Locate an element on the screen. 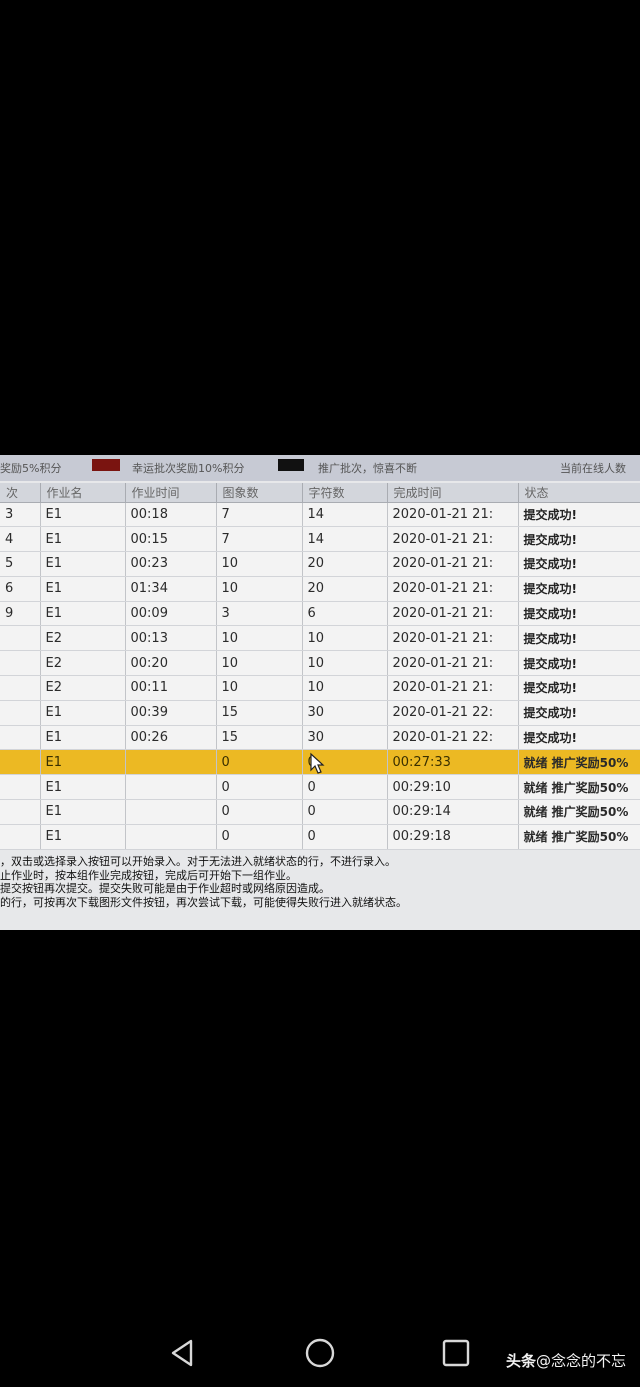 The image size is (640, 1387). header-status: 状态 is located at coordinates (579, 493).